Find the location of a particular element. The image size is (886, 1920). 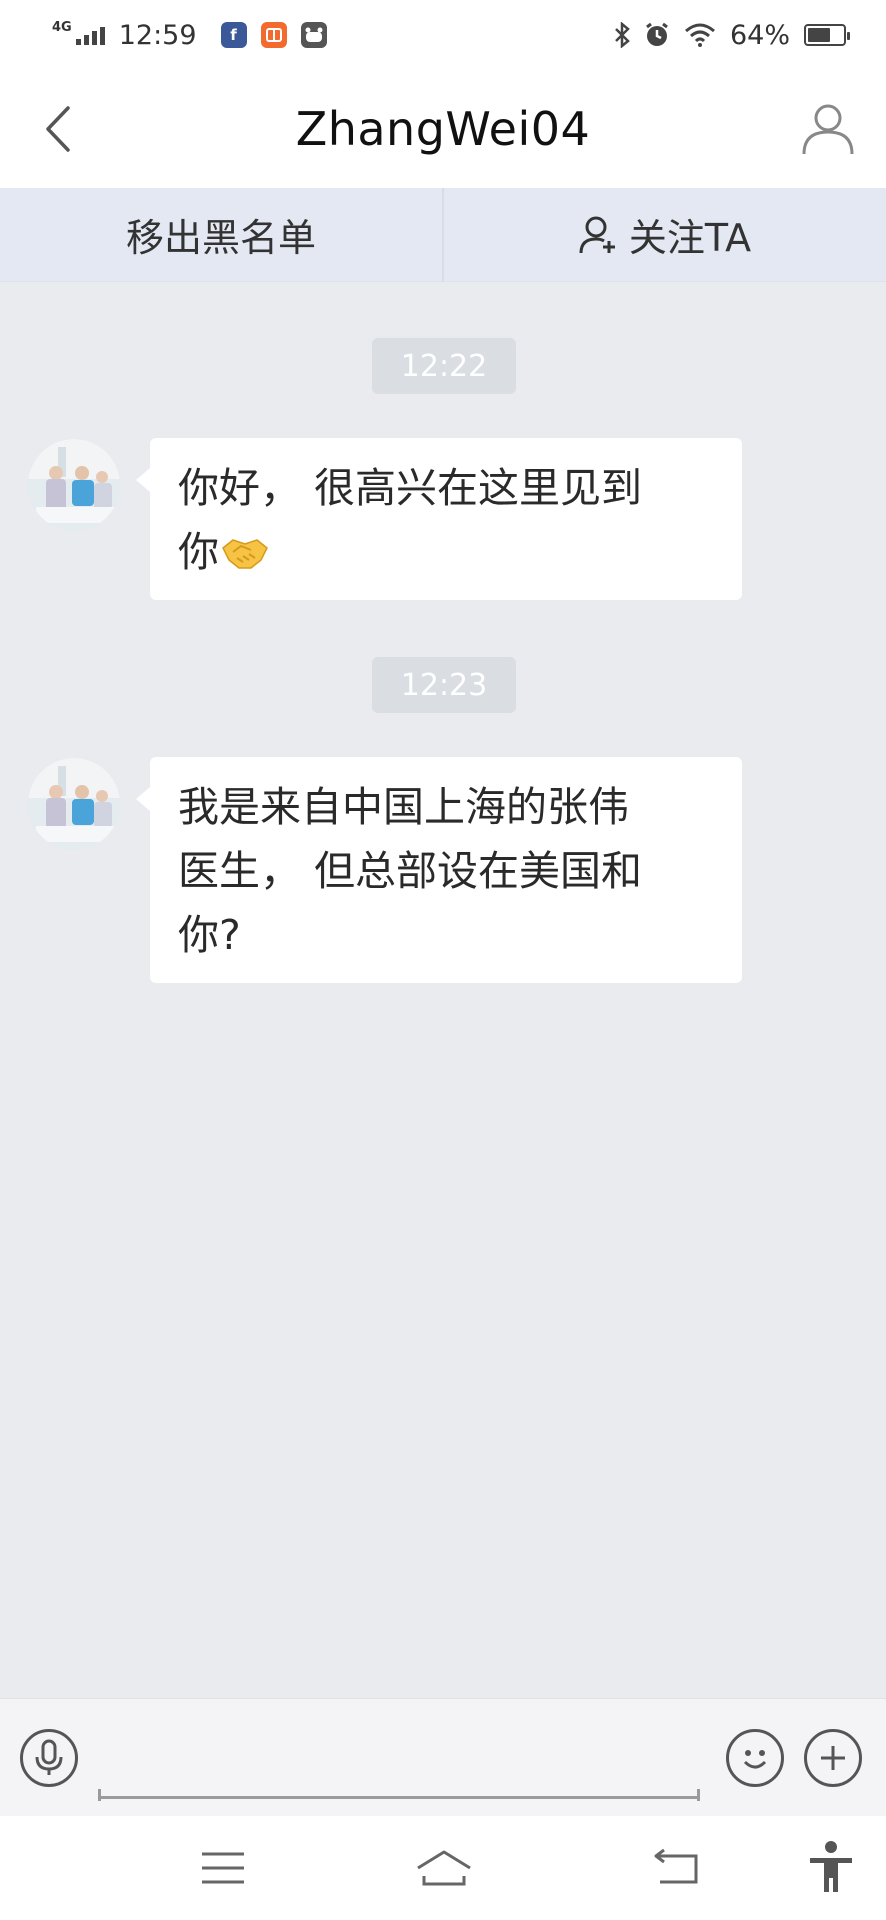

unblock-label: 移出黑名单 is located at coordinates (220, 238).